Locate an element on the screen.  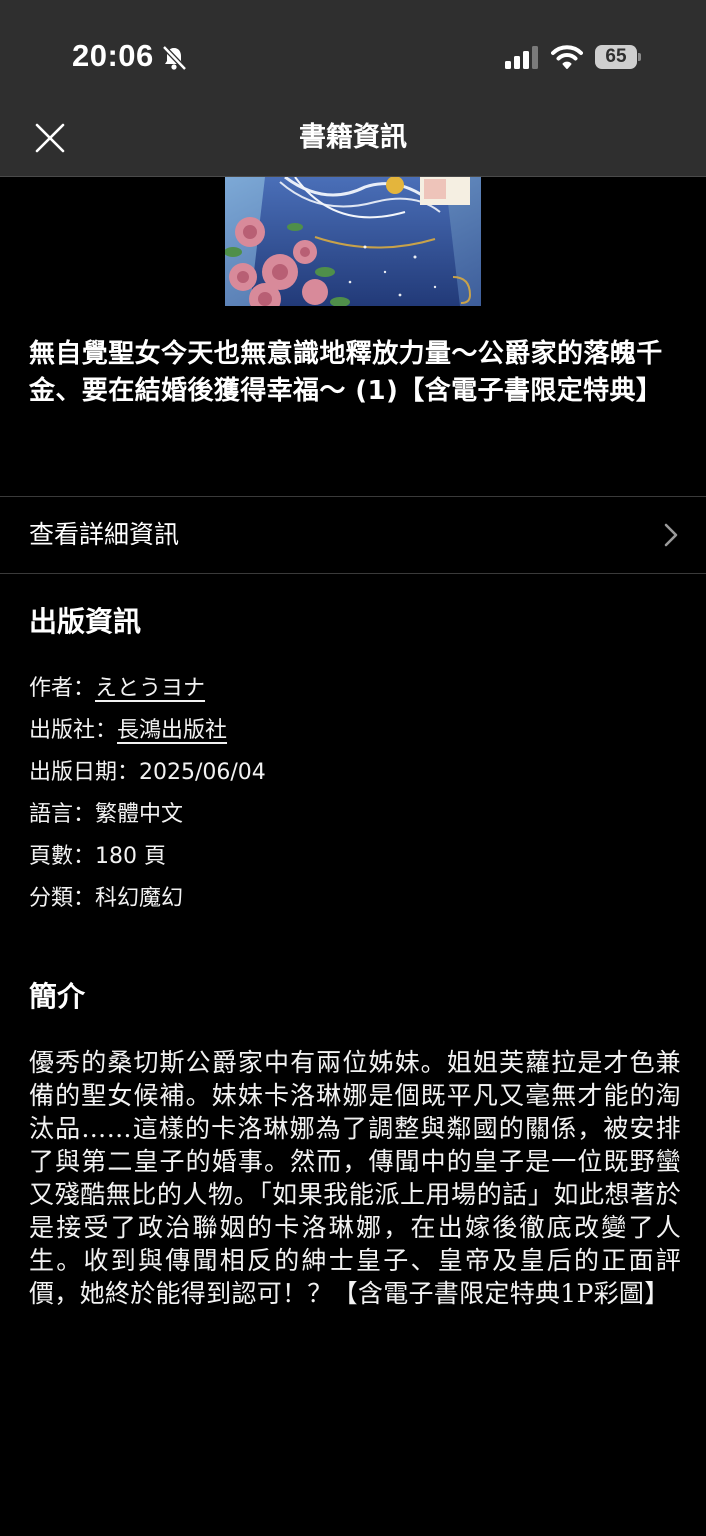
publisher-label: 出版社： is located at coordinates (73, 730).